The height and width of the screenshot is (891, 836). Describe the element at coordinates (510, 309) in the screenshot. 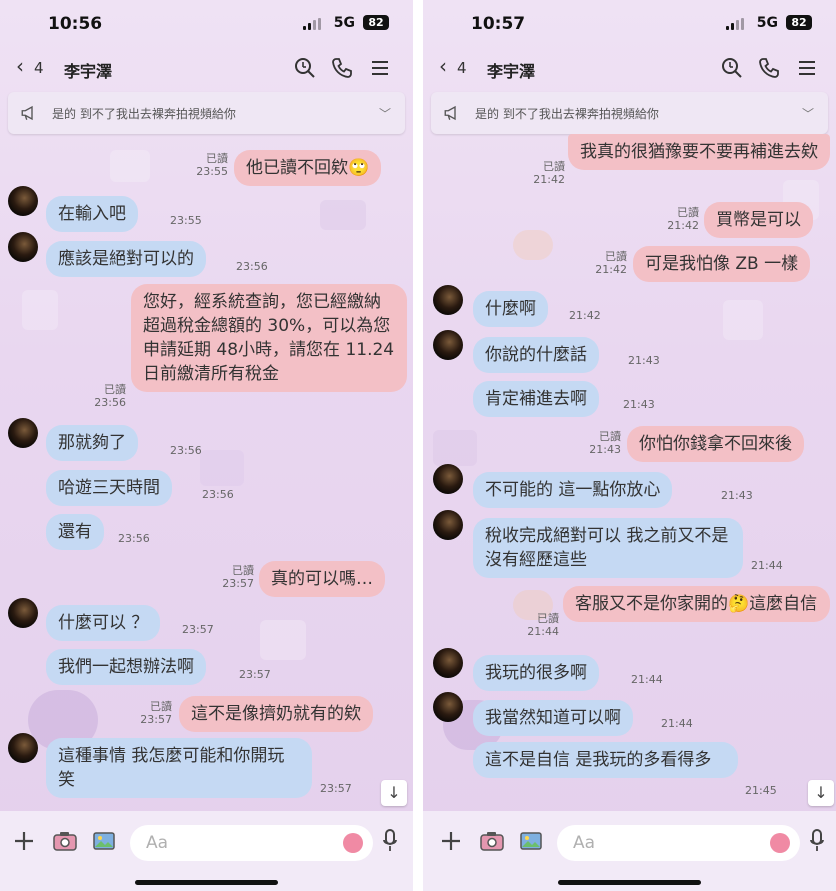

I see `message-bubble-in: 什麼啊` at that location.